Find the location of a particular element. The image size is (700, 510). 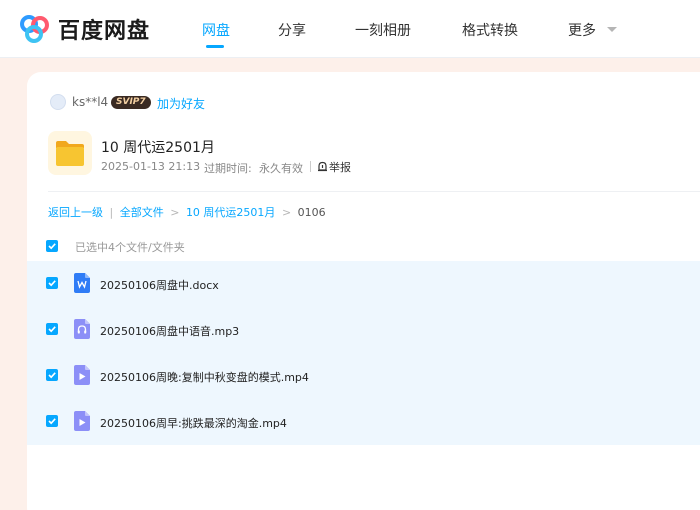

nav-netdisk: 网盘 is located at coordinates (216, 30).